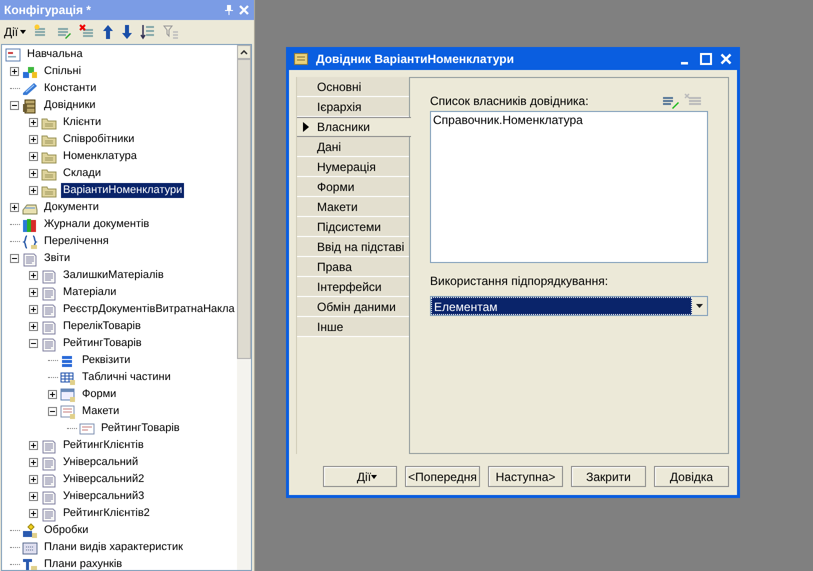 Image resolution: width=813 pixels, height=571 pixels. Describe the element at coordinates (101, 411) in the screenshot. I see `tree-item: Макети` at that location.